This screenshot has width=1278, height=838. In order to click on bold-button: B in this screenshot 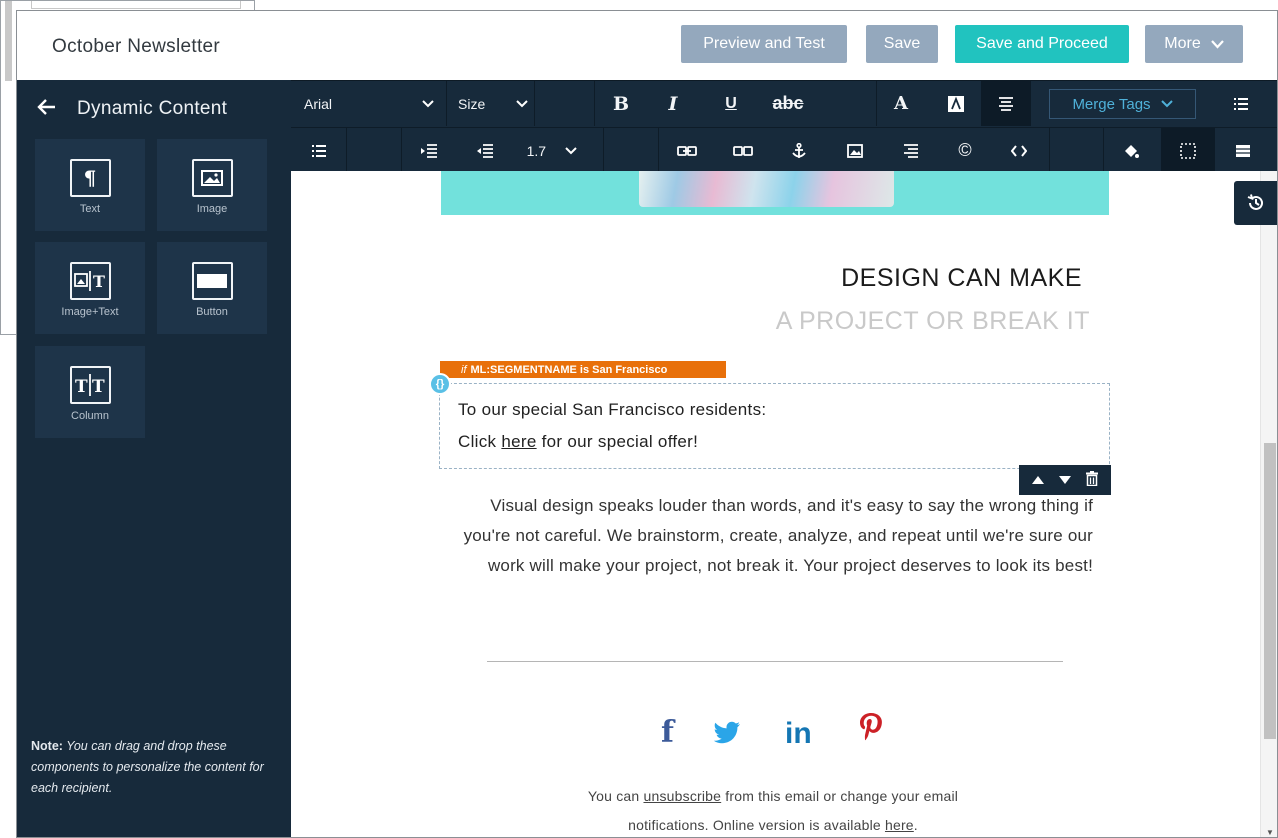, I will do `click(621, 103)`.